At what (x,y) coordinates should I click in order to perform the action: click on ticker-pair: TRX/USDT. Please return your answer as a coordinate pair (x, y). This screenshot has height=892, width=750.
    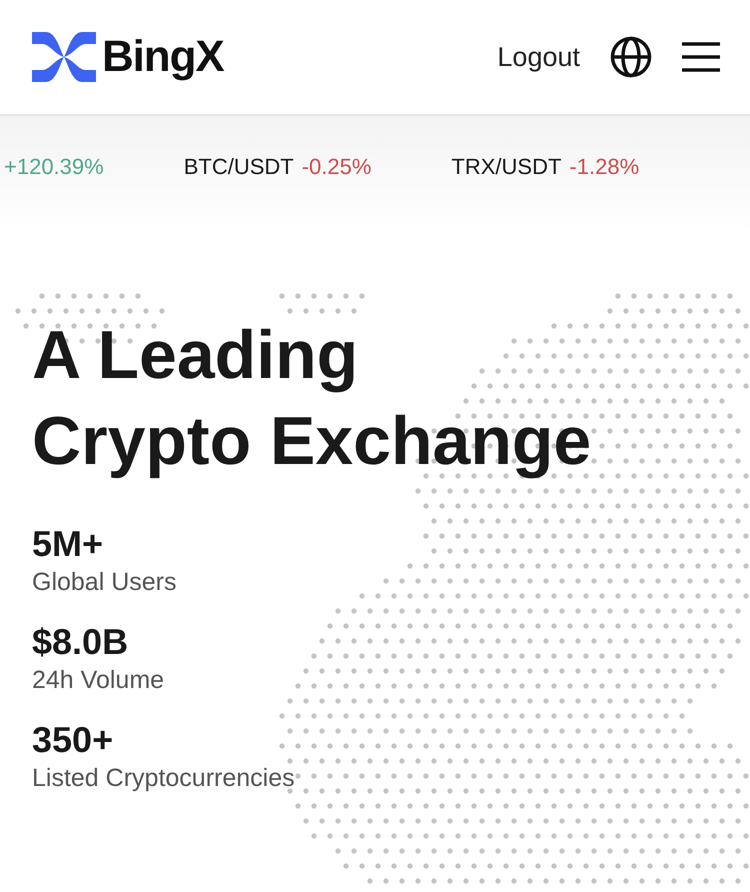
    Looking at the image, I should click on (506, 166).